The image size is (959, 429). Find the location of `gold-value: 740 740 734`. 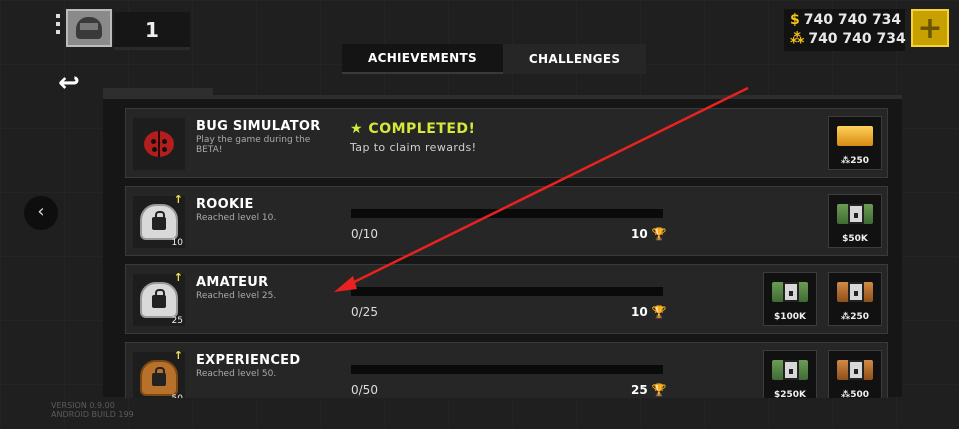

gold-value: 740 740 734 is located at coordinates (857, 39).